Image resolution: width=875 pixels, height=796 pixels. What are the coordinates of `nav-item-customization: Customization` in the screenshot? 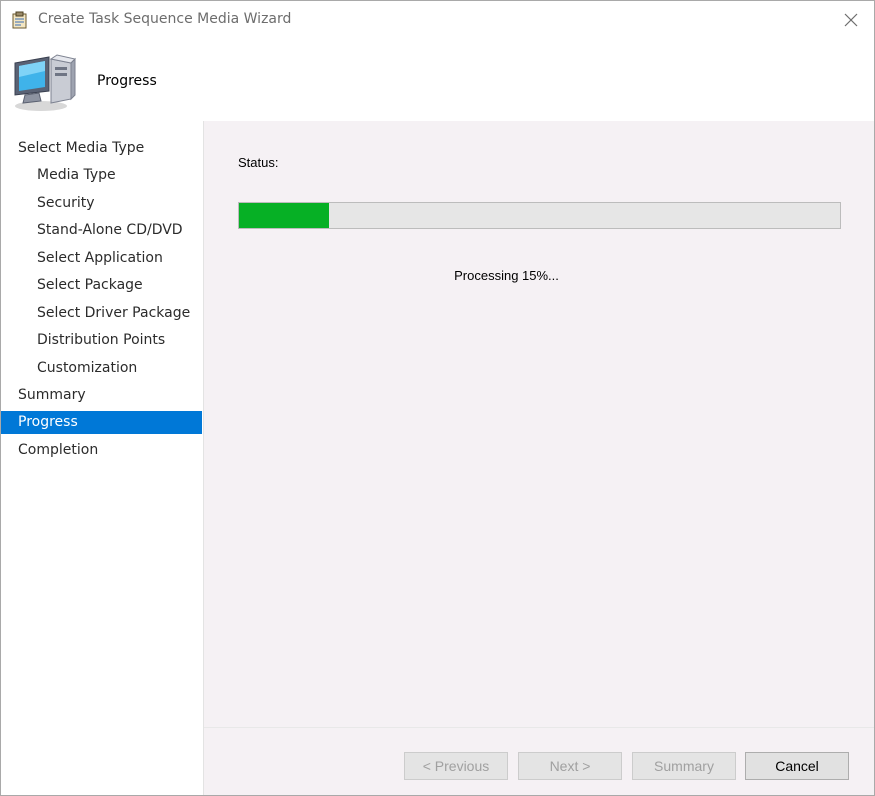 It's located at (101, 368).